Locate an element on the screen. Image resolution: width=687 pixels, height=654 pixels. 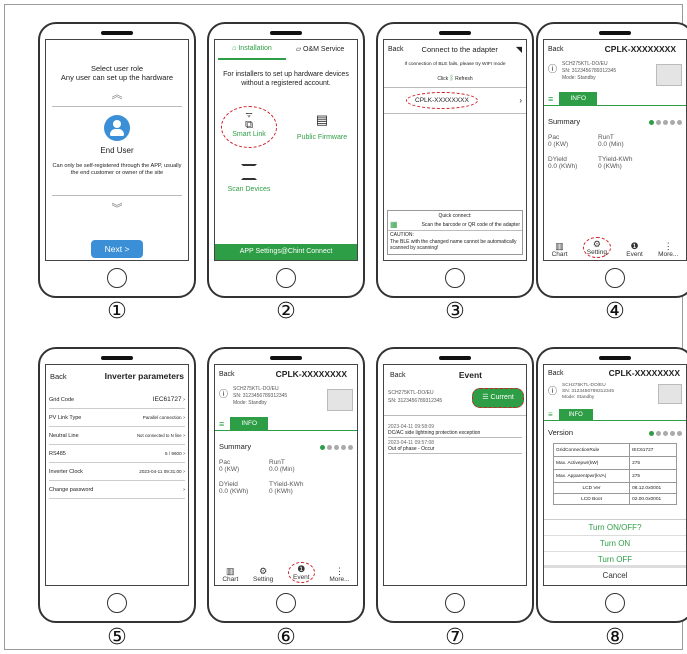
pac-label: Pac is located at coordinates (225, 462).